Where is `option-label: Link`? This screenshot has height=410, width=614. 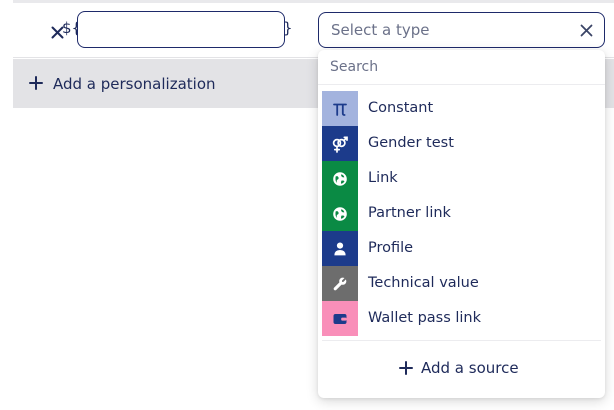
option-label: Link is located at coordinates (383, 178).